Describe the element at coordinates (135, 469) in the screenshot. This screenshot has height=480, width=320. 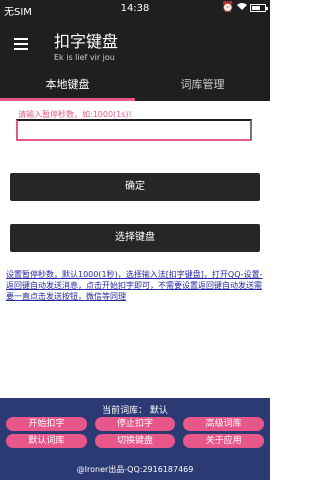
I see `credit-text: @Ironer出品-QQ:2916187469` at that location.